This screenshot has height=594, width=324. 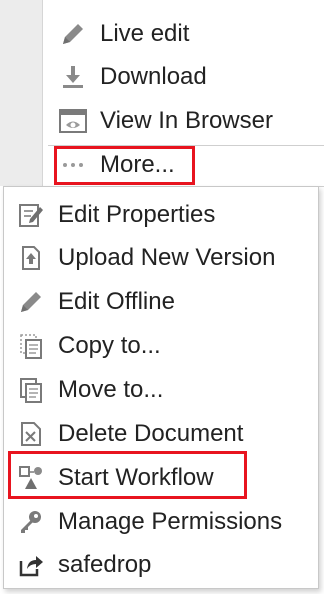 What do you see at coordinates (31, 434) in the screenshot?
I see `delete-document-icon` at bounding box center [31, 434].